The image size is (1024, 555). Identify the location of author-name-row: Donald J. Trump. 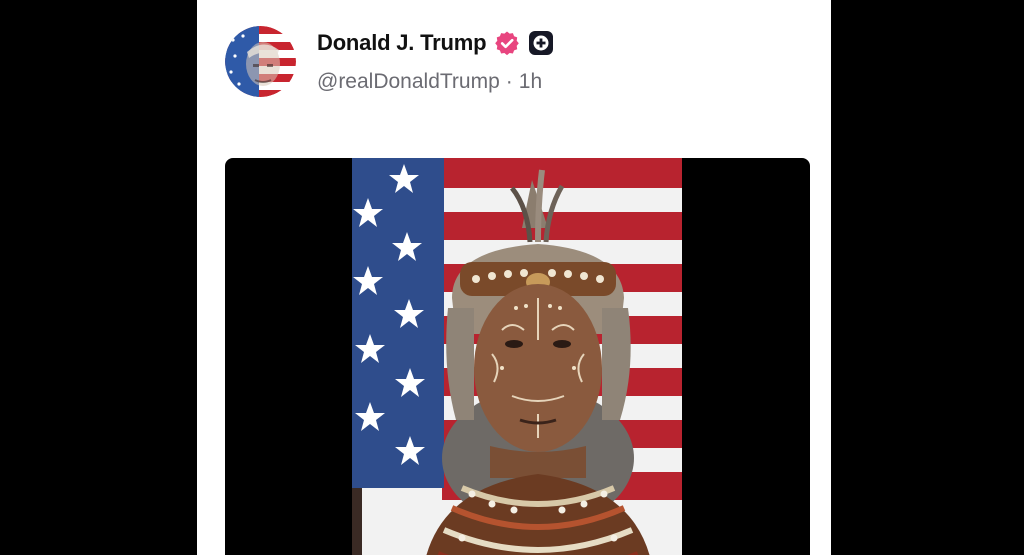
(435, 43).